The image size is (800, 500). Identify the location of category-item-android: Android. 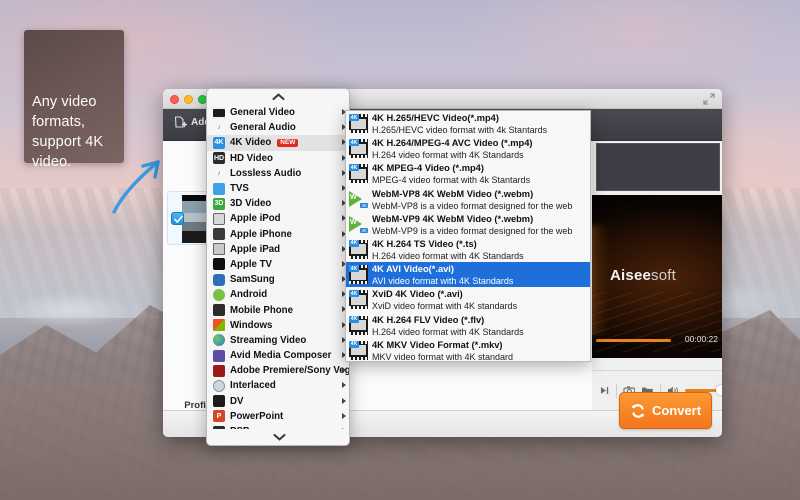
(278, 294).